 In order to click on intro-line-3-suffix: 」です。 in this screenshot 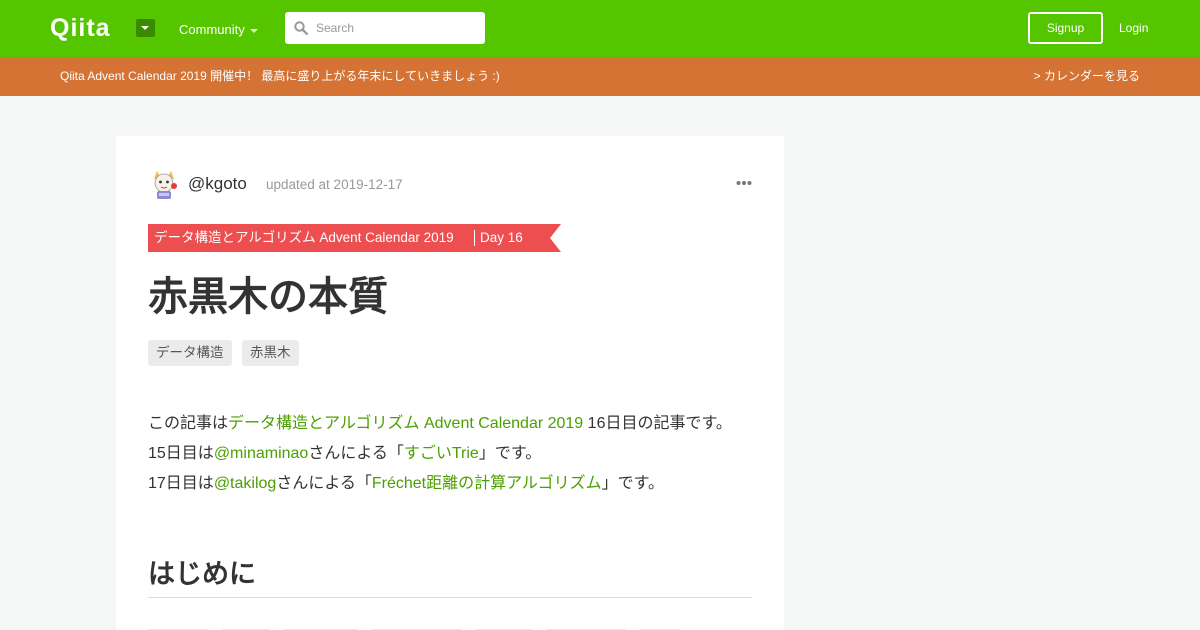, I will do `click(633, 483)`.